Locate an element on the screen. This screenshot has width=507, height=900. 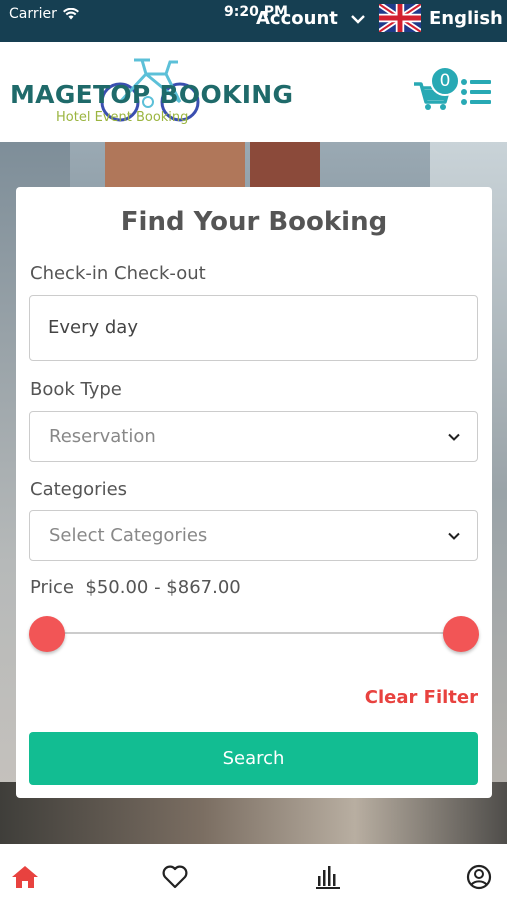
categories-placeholder: Select Categories is located at coordinates (128, 535).